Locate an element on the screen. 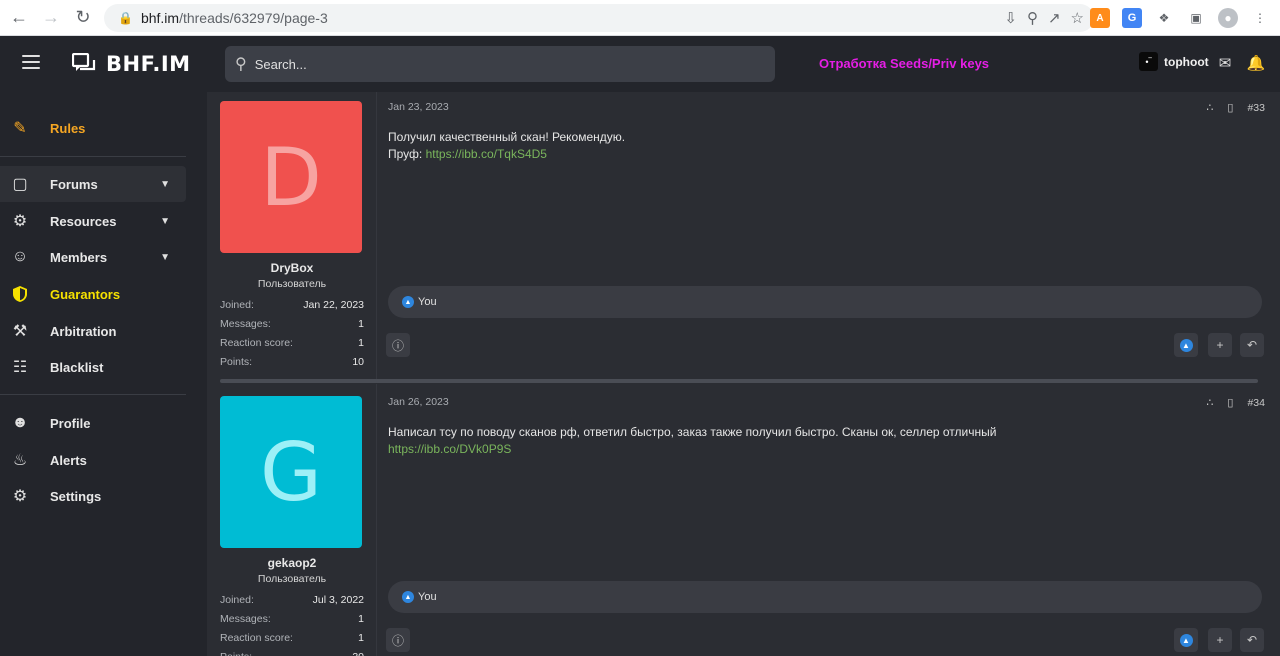  sidebar-item-forums: ▢ Forums ▼ is located at coordinates (93, 184).